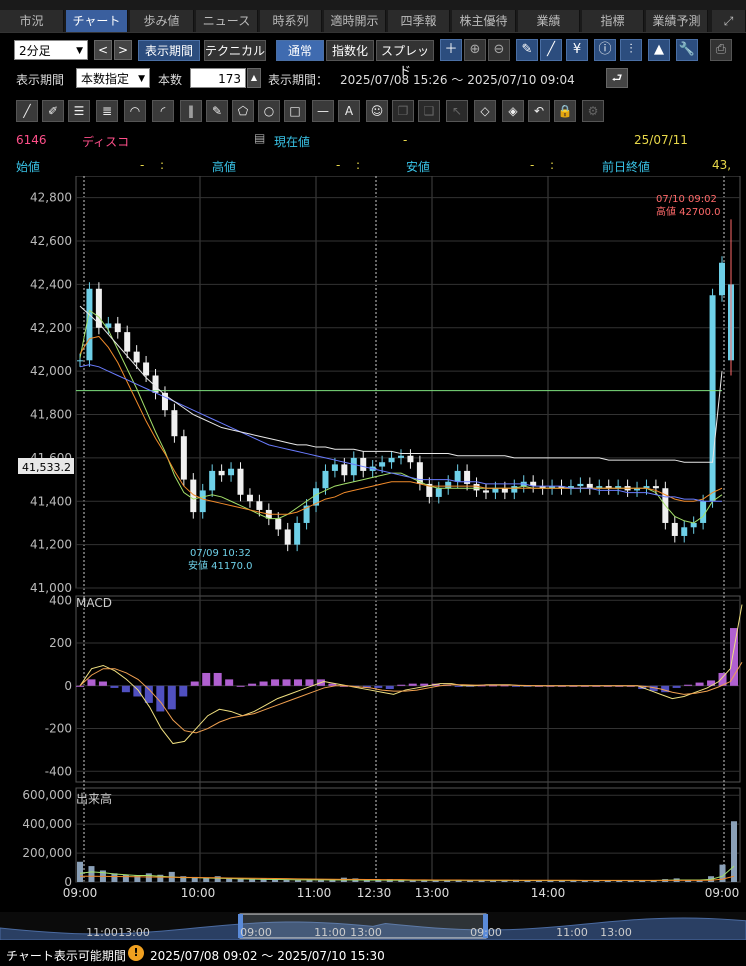 The height and width of the screenshot is (966, 746). Describe the element at coordinates (484, 21) in the screenshot. I see `tab-benefits: 株主優待` at that location.